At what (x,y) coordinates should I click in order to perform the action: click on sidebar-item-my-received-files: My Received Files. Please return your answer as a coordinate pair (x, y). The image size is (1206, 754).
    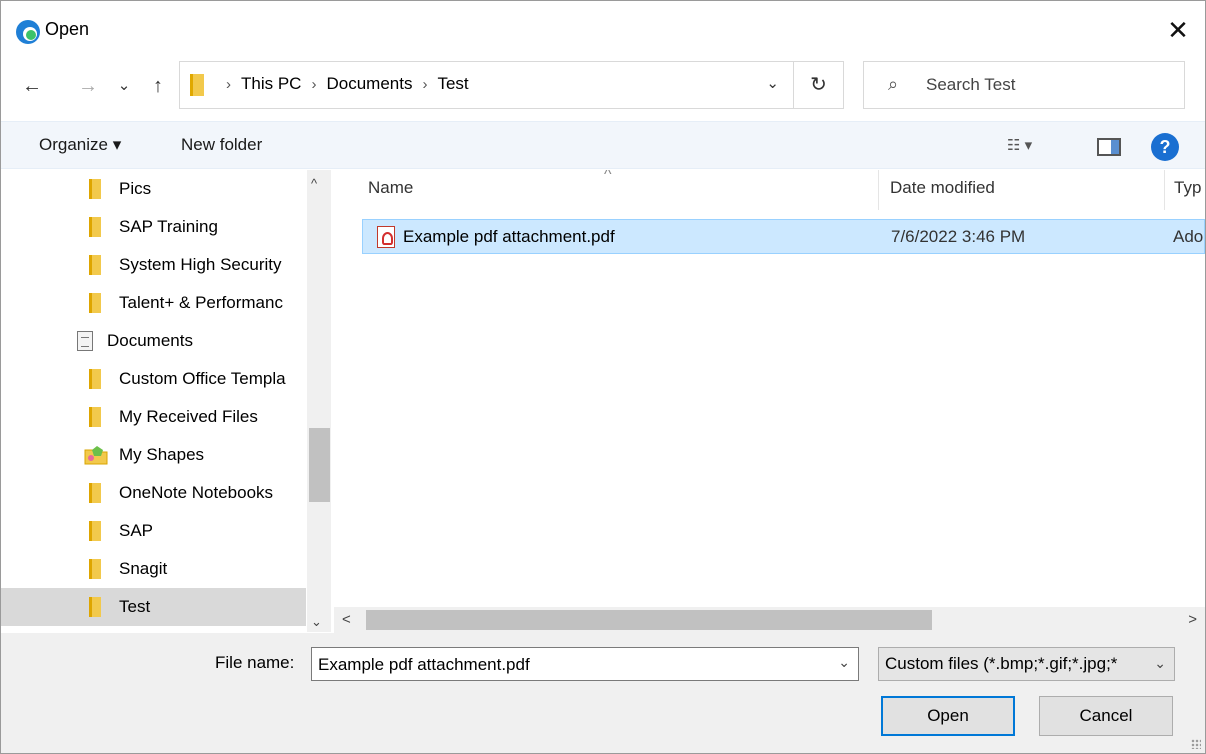
    Looking at the image, I should click on (153, 417).